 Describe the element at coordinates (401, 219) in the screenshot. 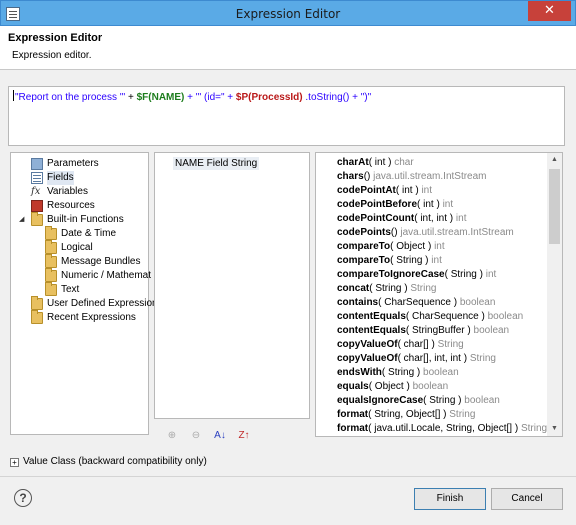

I see `method-item: codePointCount( int, int ) int` at that location.